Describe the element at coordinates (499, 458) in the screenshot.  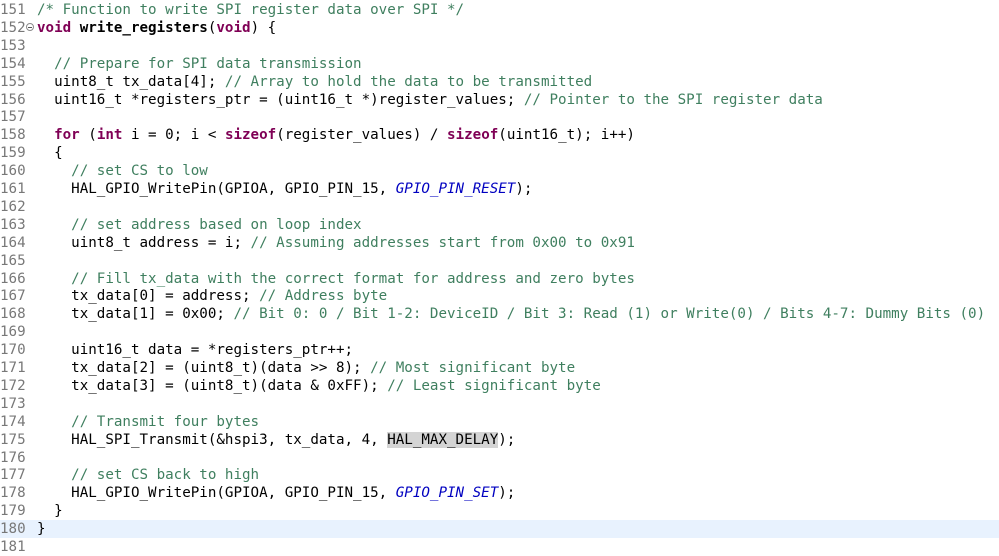
I see `code-line: 176` at that location.